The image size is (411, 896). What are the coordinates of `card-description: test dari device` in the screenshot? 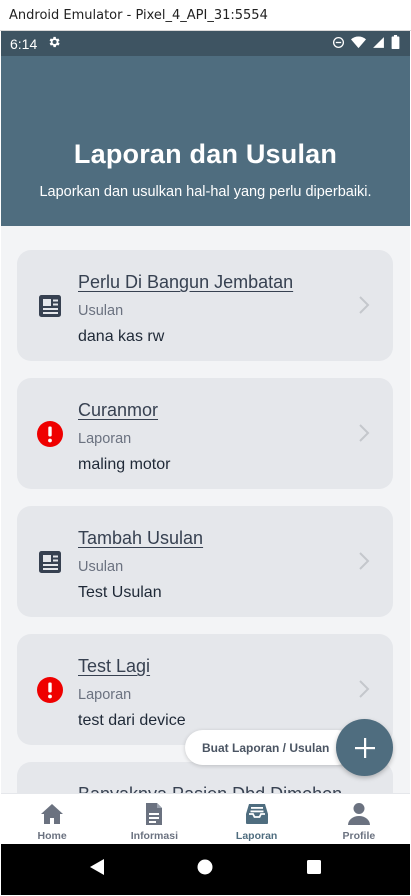 It's located at (132, 720).